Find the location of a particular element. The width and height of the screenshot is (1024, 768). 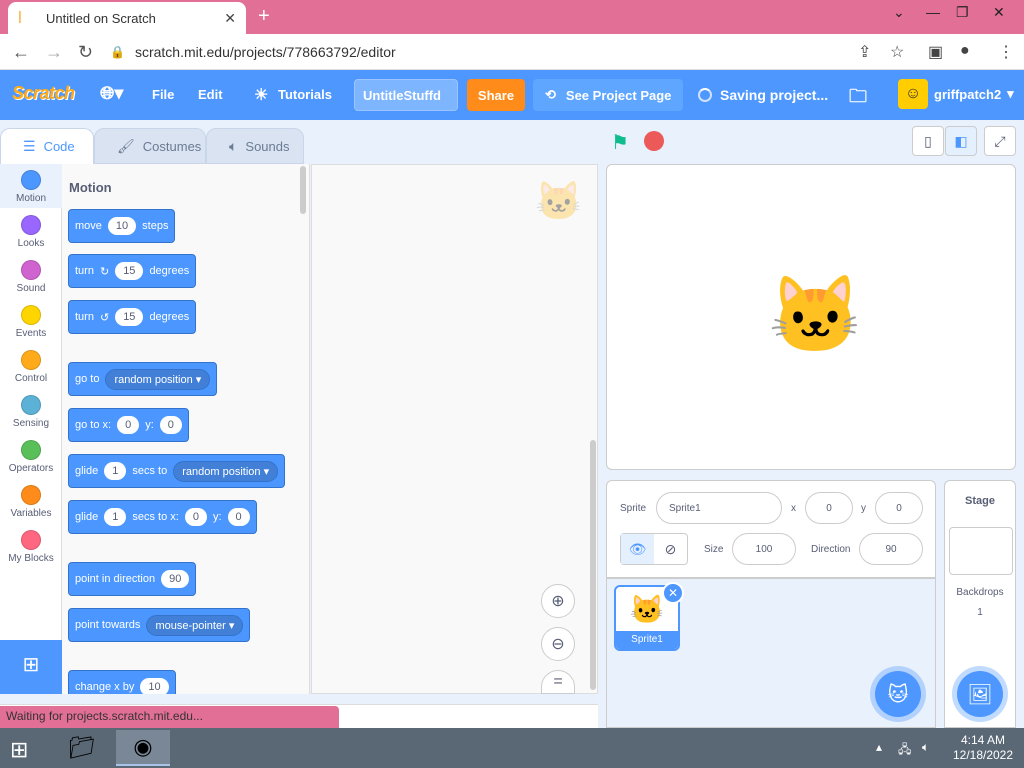

script-scrollbar is located at coordinates (593, 565).